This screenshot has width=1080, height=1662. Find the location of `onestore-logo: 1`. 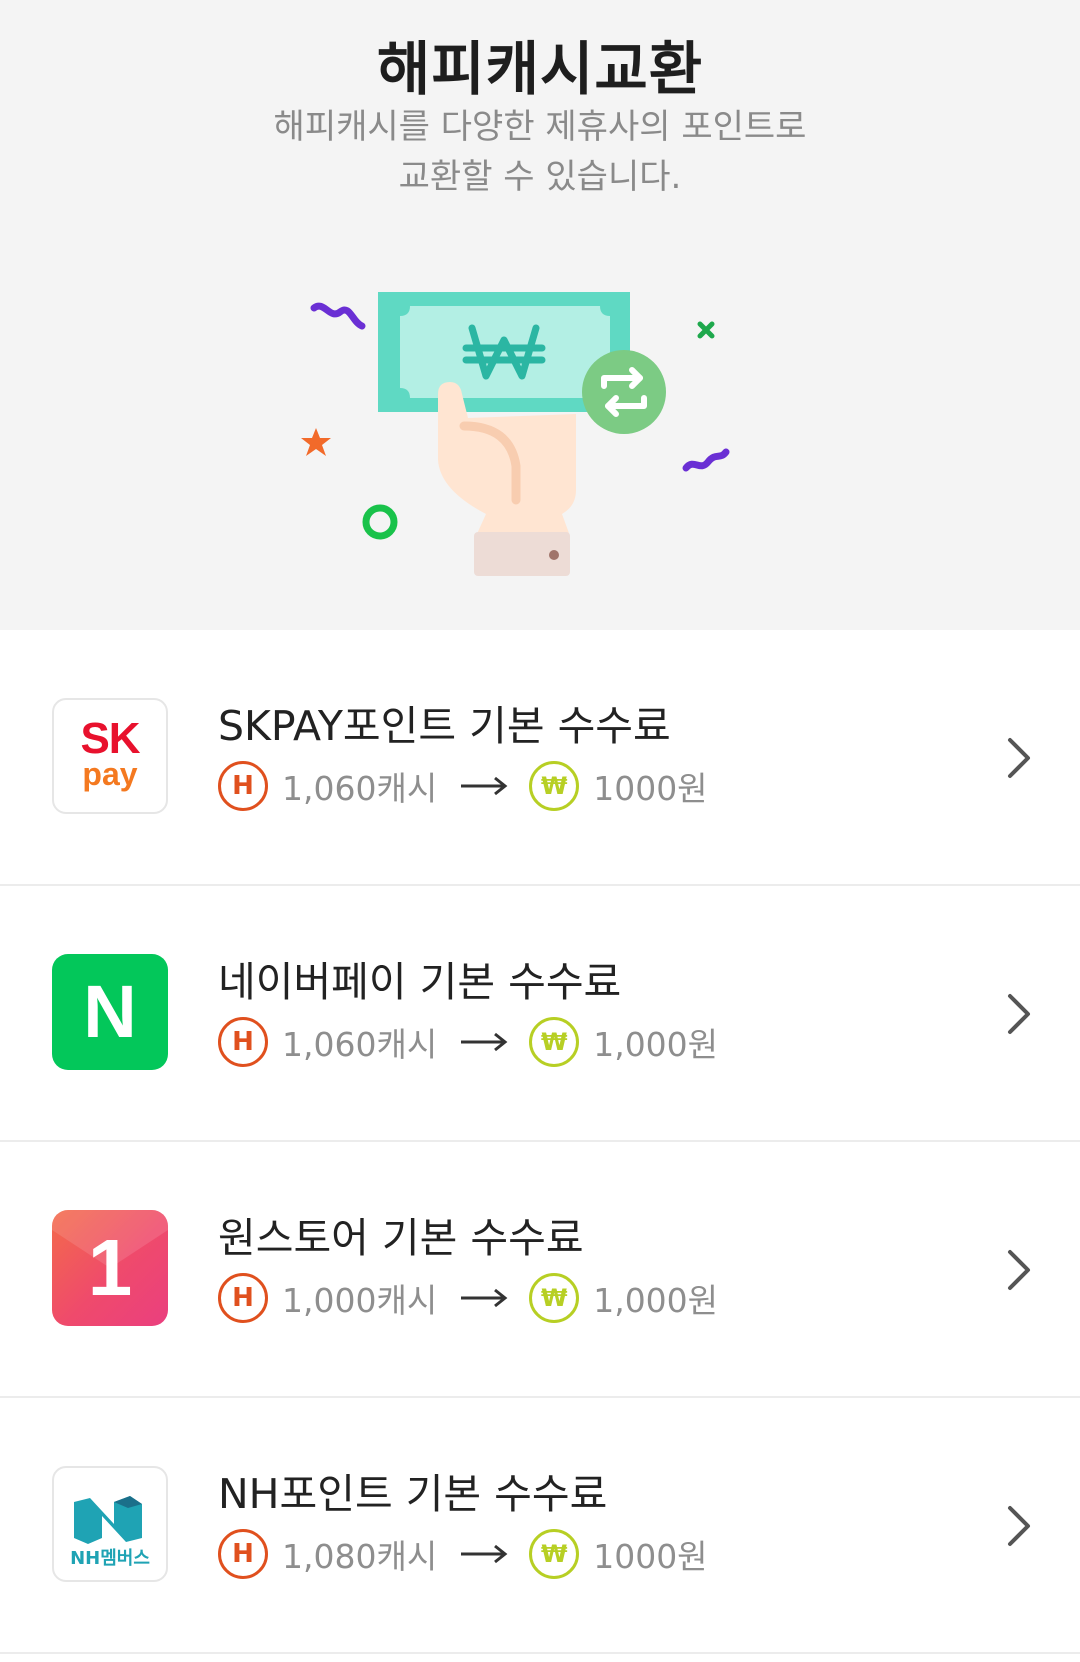

onestore-logo: 1 is located at coordinates (110, 1268).